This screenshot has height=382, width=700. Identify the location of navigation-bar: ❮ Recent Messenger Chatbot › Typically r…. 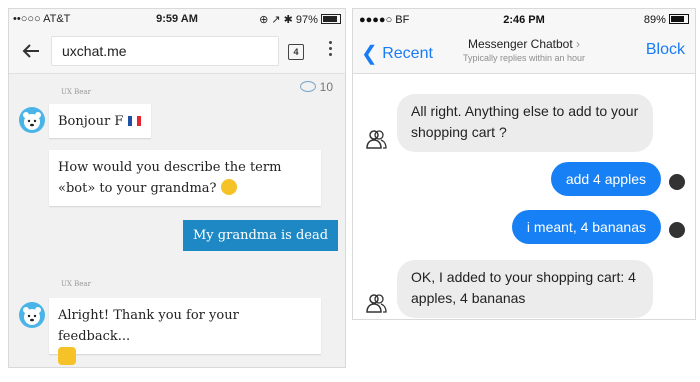
(524, 52).